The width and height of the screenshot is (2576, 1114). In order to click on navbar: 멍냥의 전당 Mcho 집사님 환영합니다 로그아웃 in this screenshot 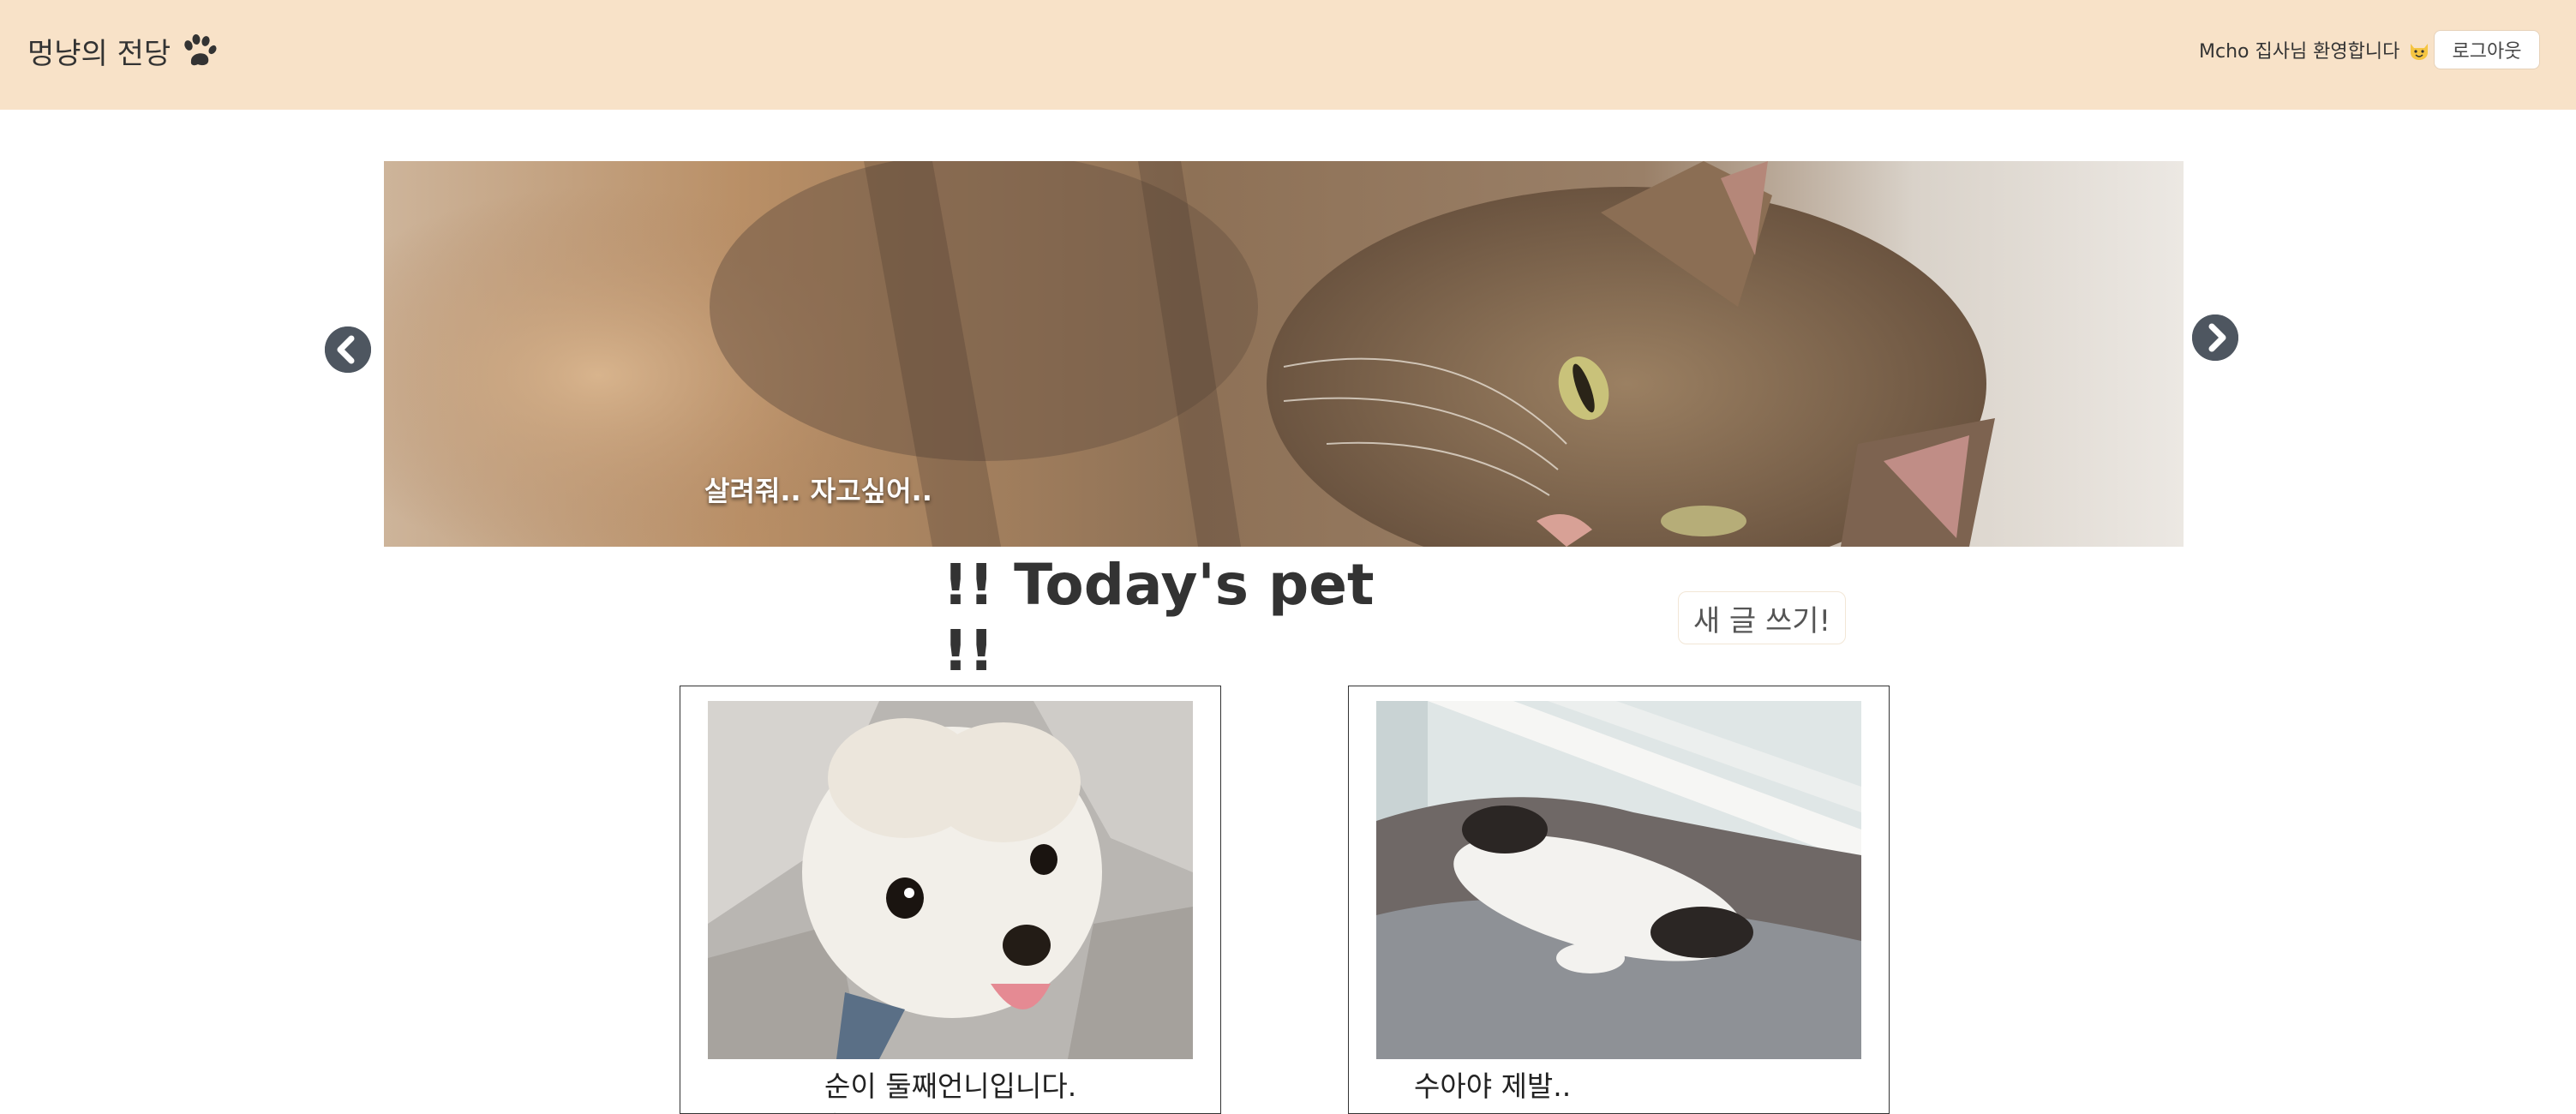, I will do `click(1288, 55)`.